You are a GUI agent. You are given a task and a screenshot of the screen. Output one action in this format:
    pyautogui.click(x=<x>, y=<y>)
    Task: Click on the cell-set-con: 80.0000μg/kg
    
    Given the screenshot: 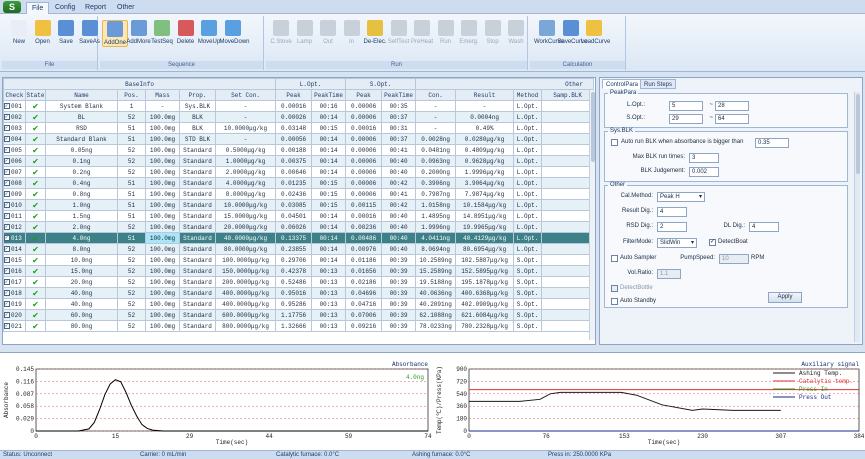 What is the action you would take?
    pyautogui.click(x=245, y=249)
    